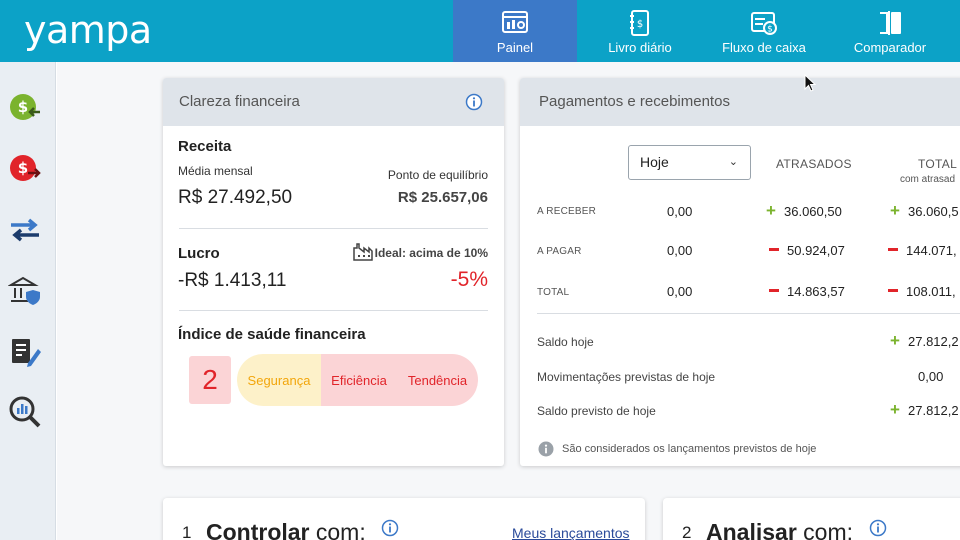 The image size is (960, 540). I want to click on lucro-label: Lucro, so click(199, 253).